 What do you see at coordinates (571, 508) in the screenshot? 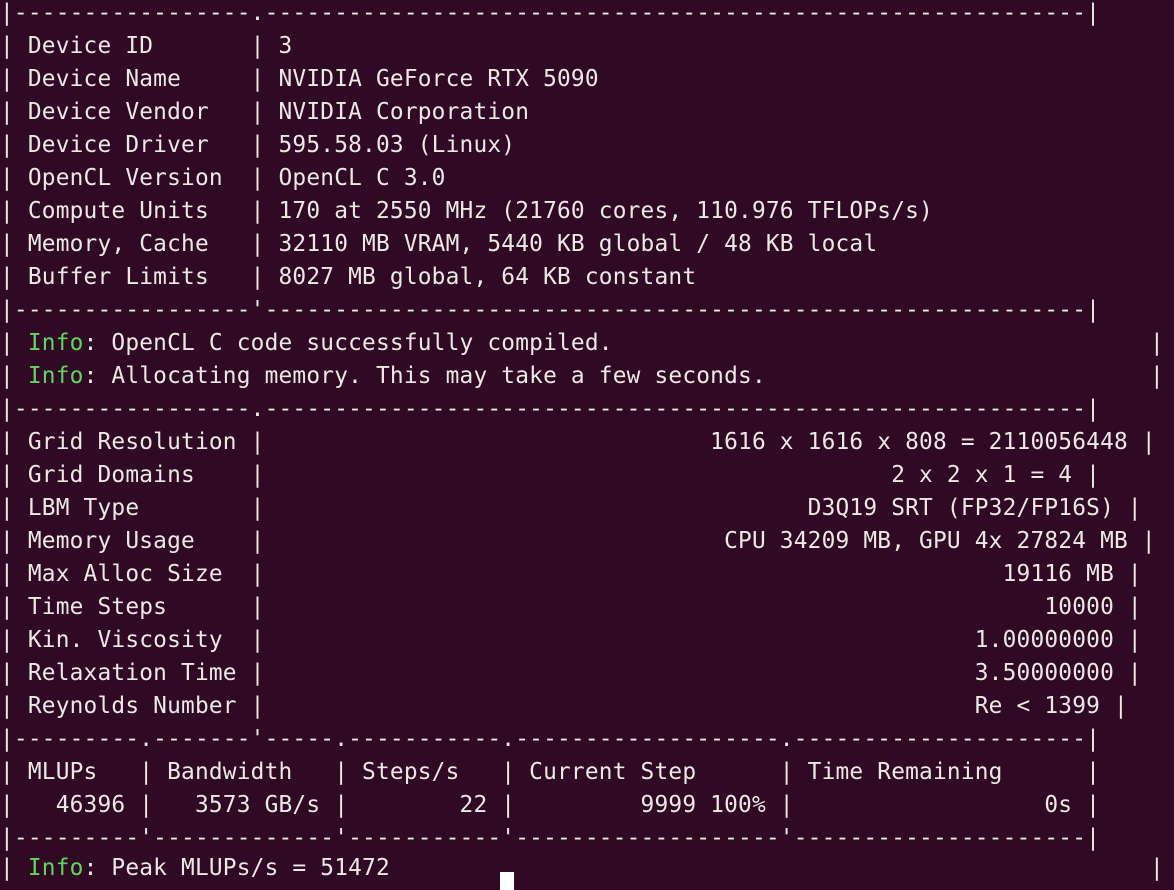
I see `lbm-type-row: | LBM Type | D3Q19 SRT (FP32/FP16S) |` at bounding box center [571, 508].